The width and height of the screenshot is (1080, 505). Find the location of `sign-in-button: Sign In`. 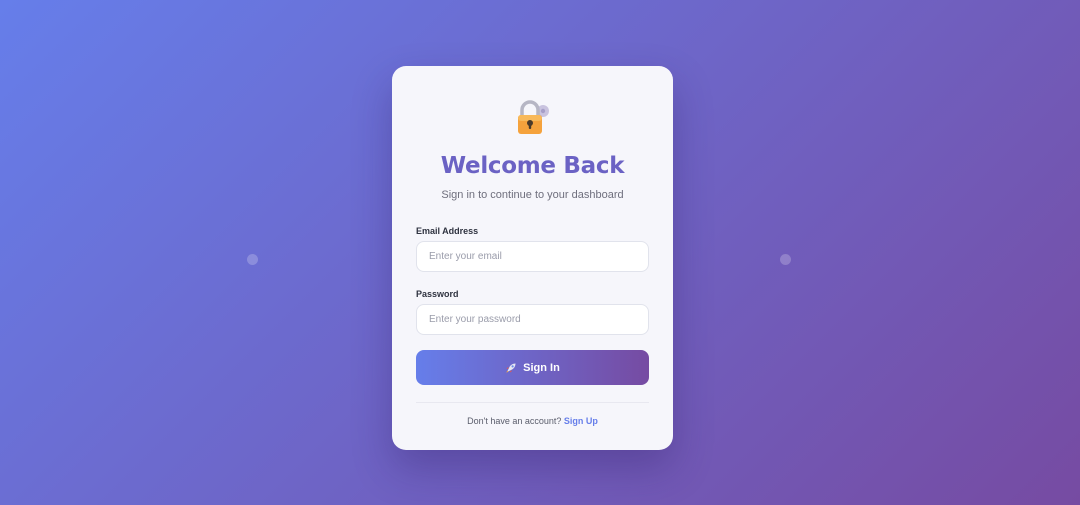

sign-in-button: Sign In is located at coordinates (532, 367).